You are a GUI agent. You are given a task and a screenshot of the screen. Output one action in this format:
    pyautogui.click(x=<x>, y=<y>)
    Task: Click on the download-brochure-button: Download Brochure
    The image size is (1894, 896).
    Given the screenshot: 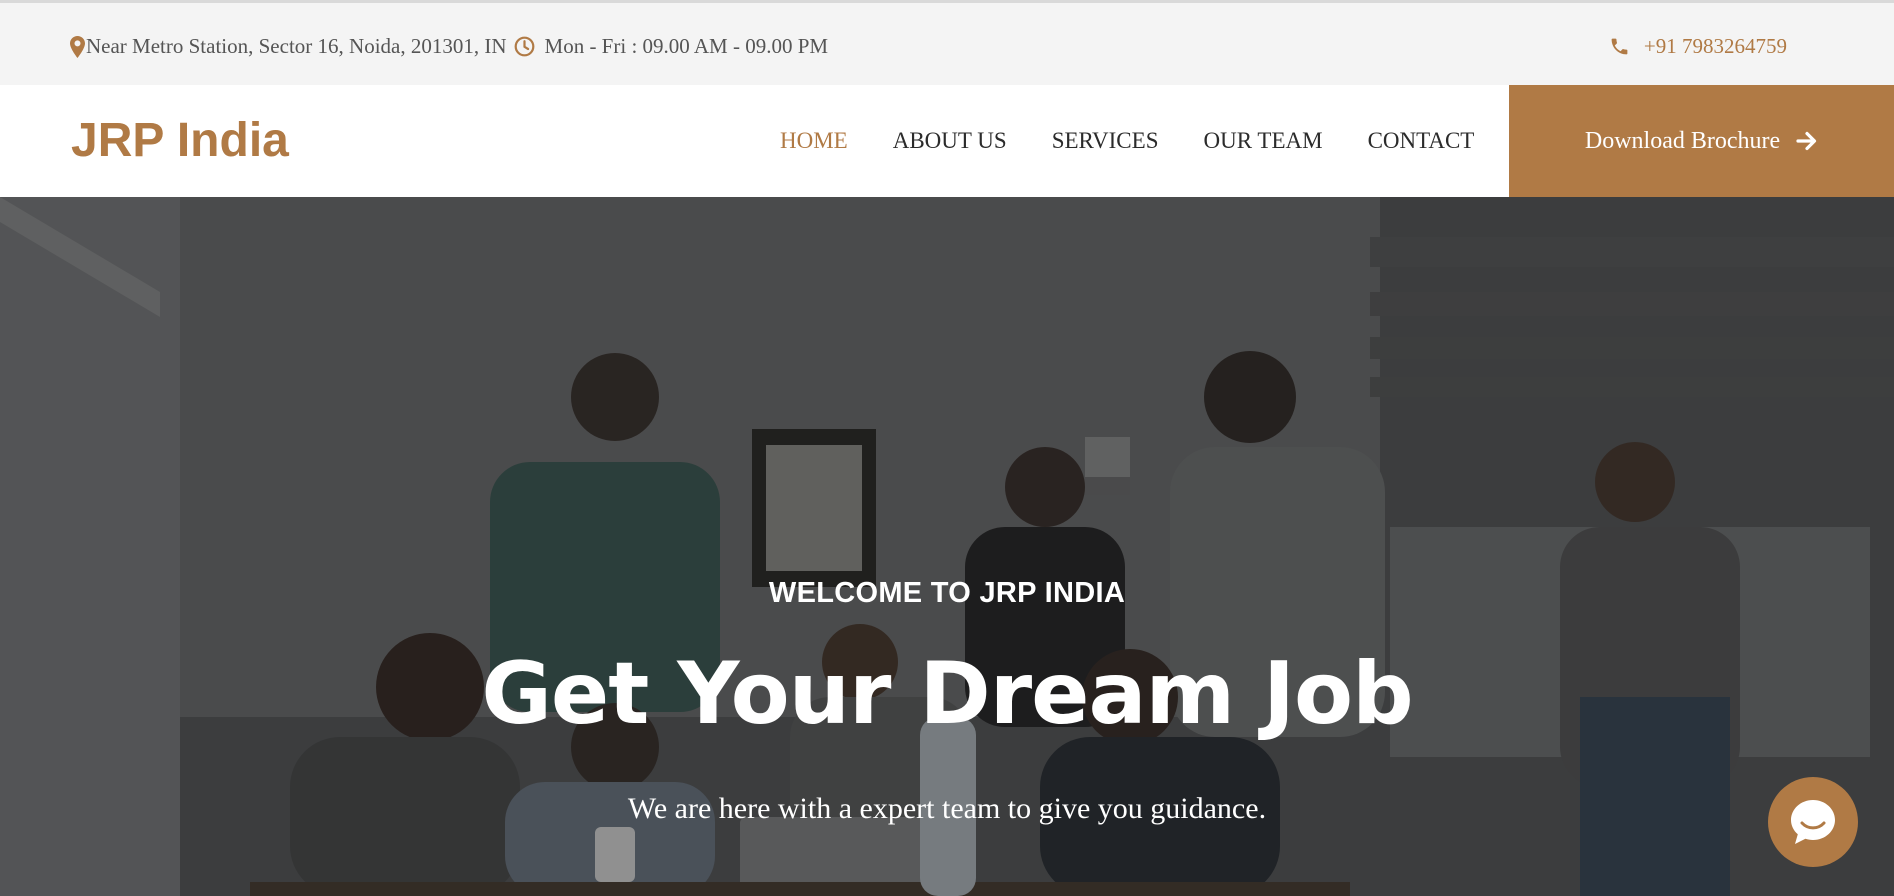 What is the action you would take?
    pyautogui.click(x=1701, y=141)
    